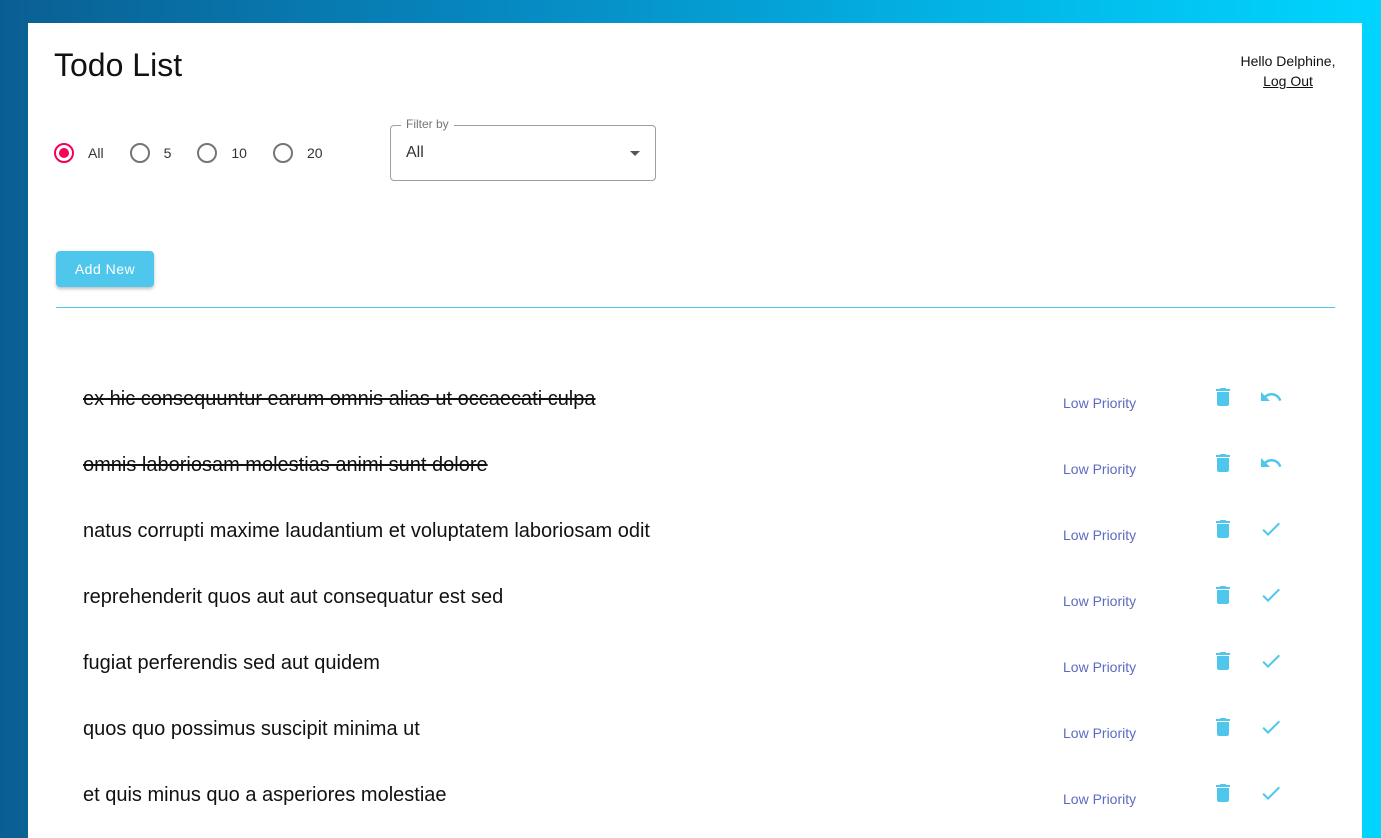 The width and height of the screenshot is (1381, 838). I want to click on select-value: All, so click(415, 152).